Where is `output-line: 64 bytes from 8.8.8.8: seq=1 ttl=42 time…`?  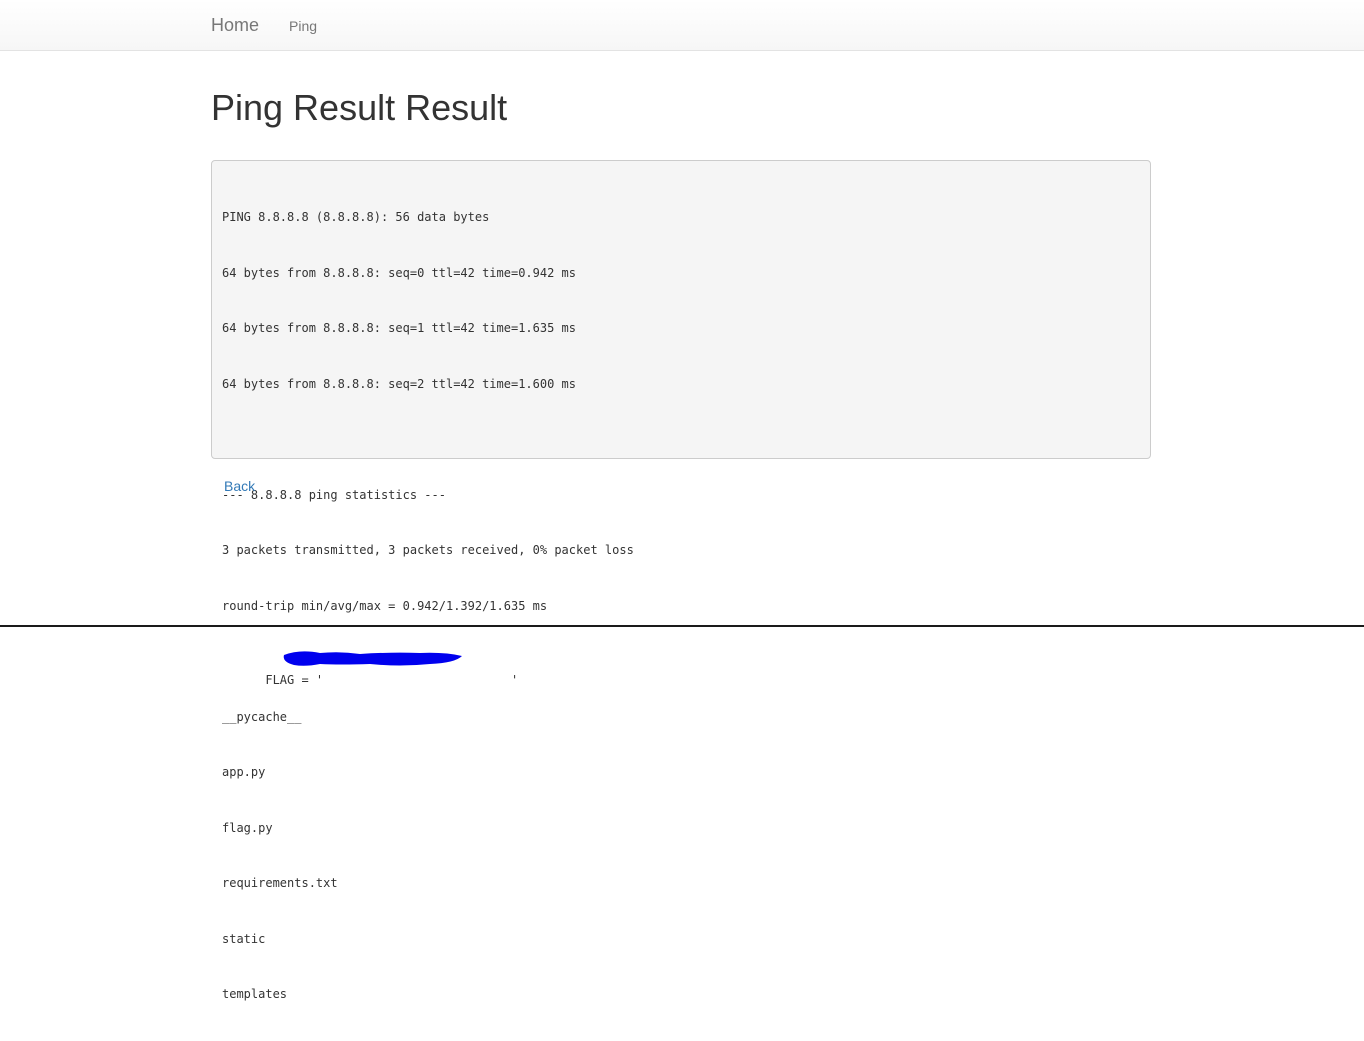
output-line: 64 bytes from 8.8.8.8: seq=1 ttl=42 time… is located at coordinates (399, 328).